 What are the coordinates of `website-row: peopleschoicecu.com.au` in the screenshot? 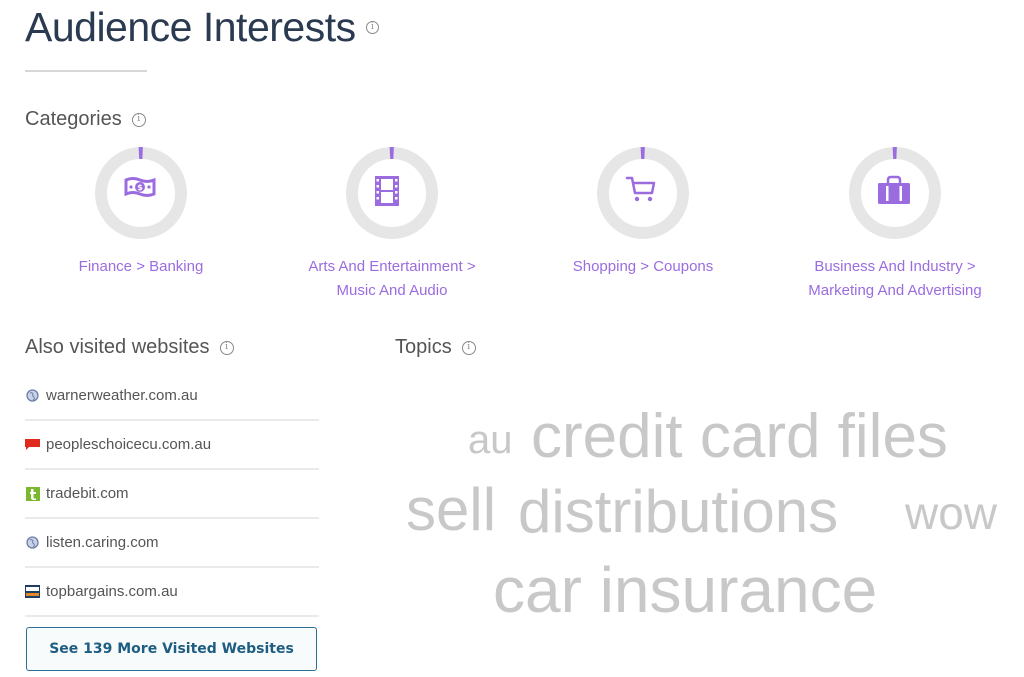 It's located at (172, 445).